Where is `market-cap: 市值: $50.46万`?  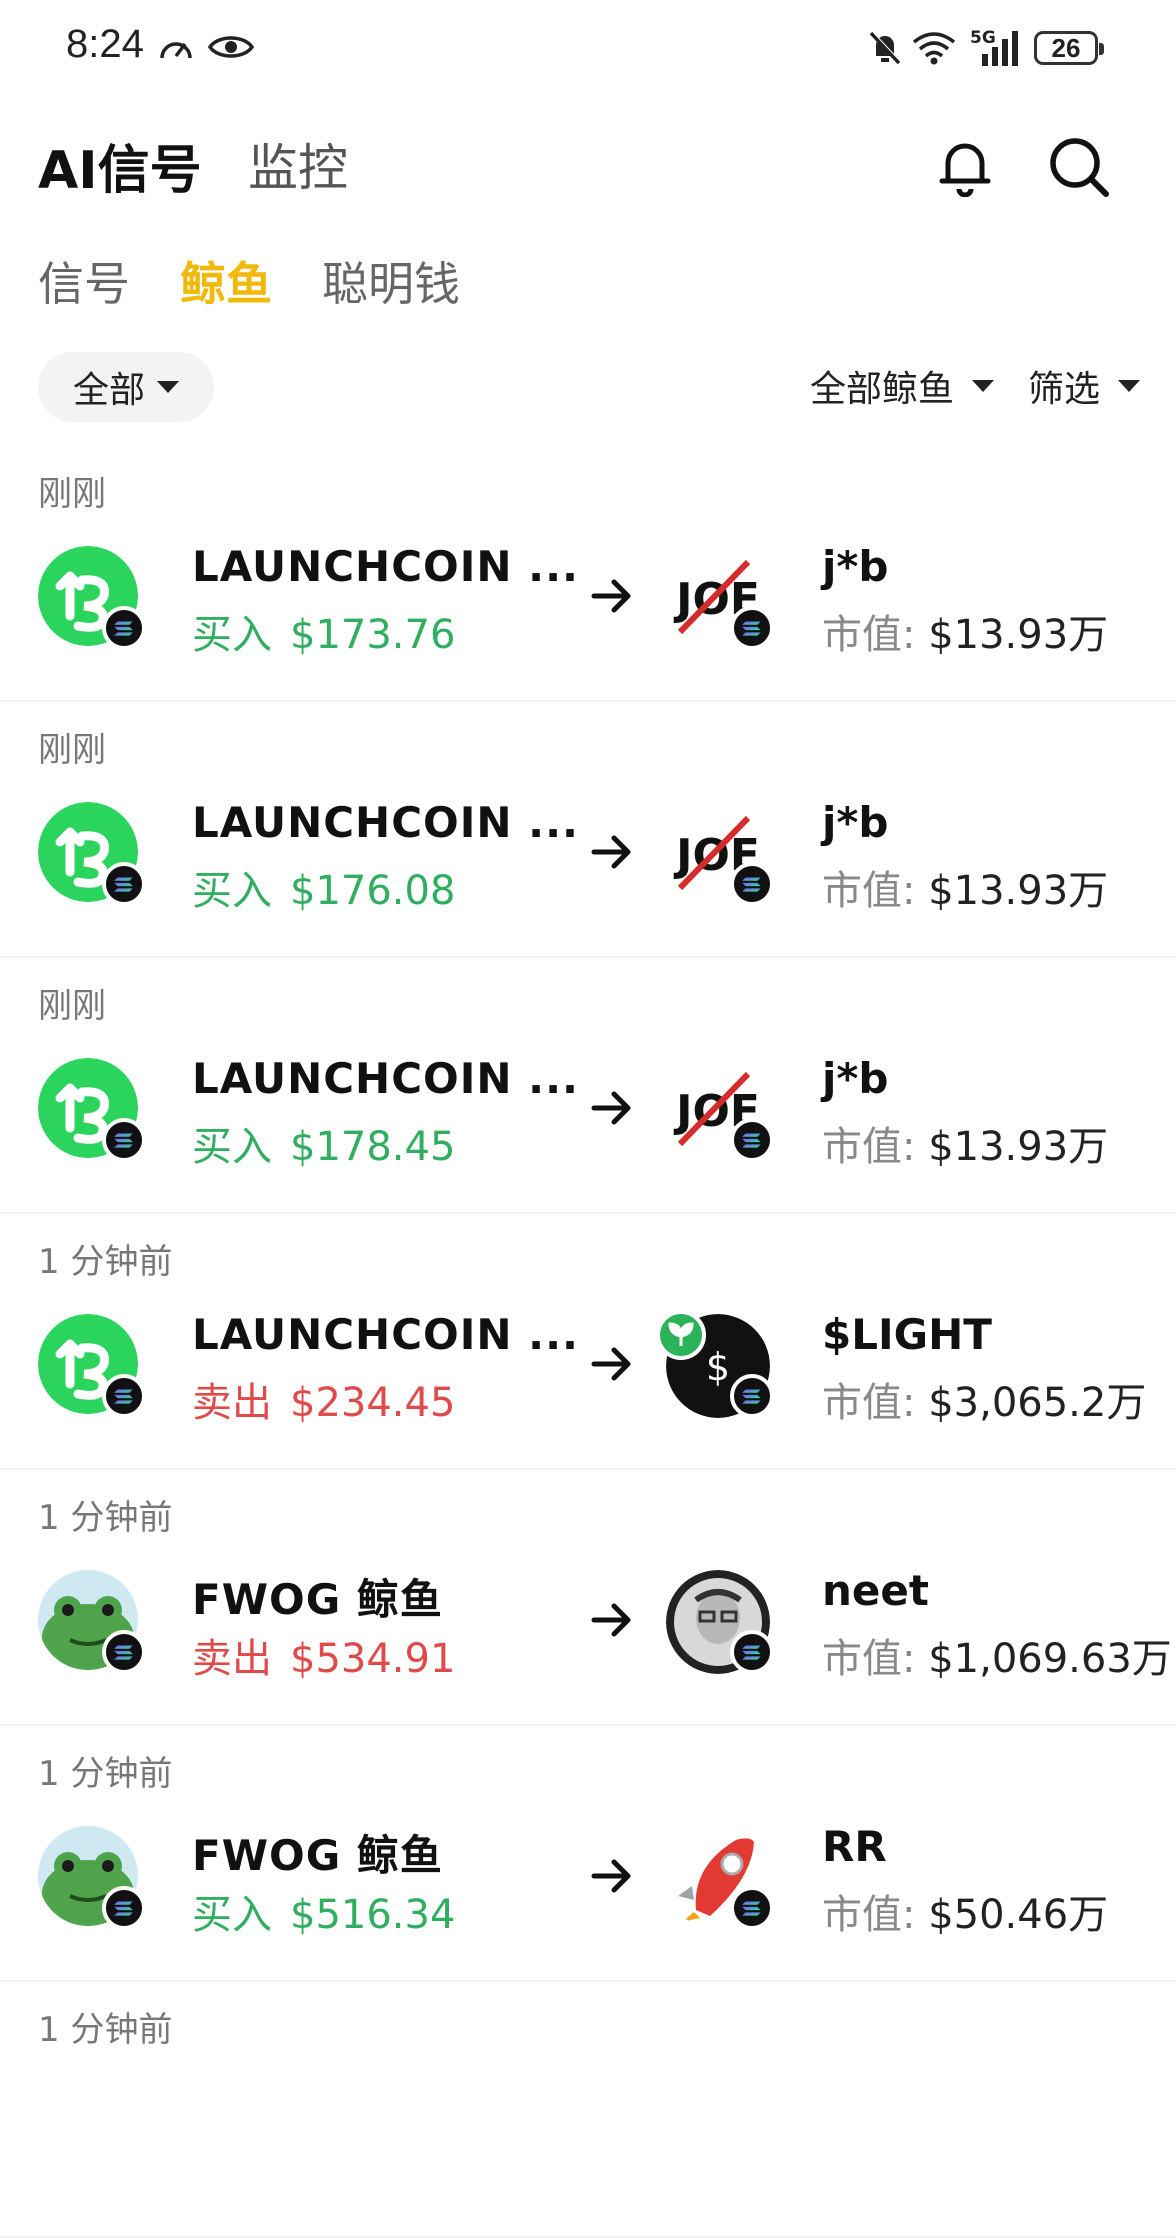
market-cap: 市值: $50.46万 is located at coordinates (965, 1911).